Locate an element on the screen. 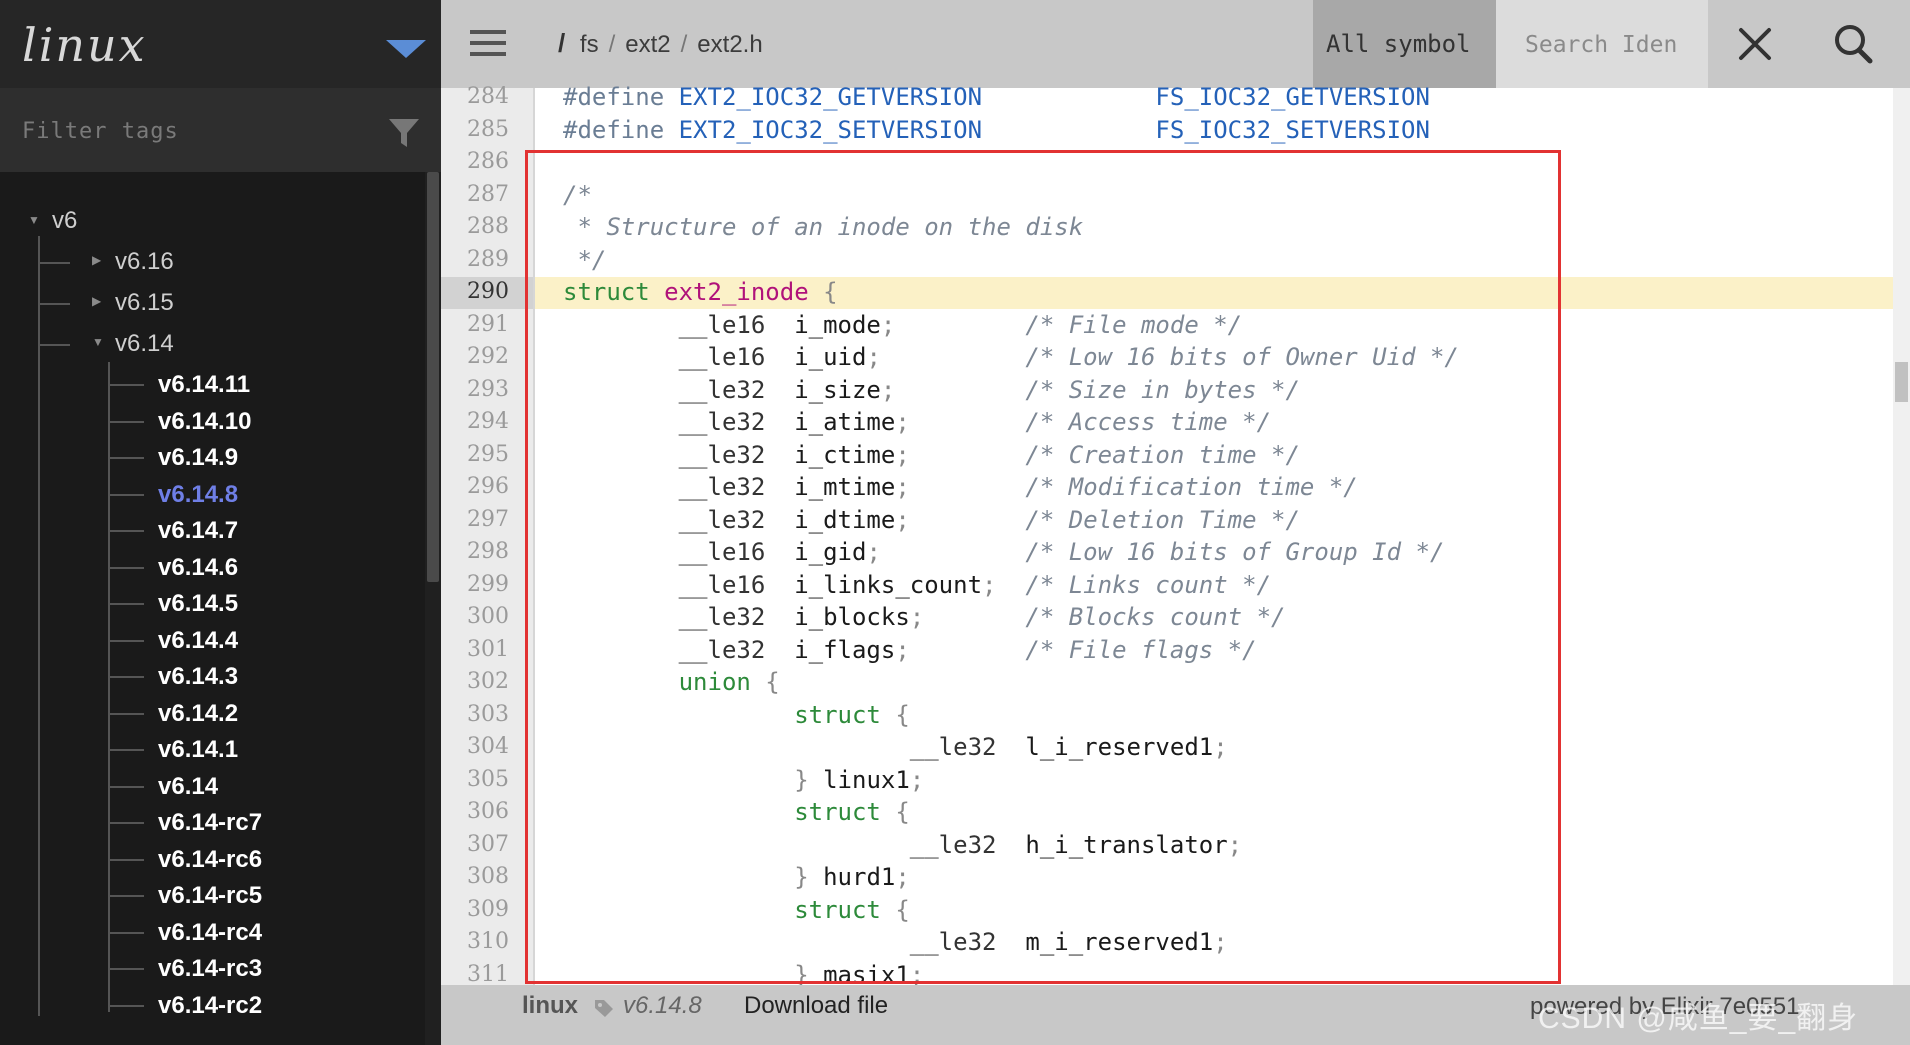 The width and height of the screenshot is (1910, 1045). tree-group-v6-15: v6.15 is located at coordinates (144, 303).